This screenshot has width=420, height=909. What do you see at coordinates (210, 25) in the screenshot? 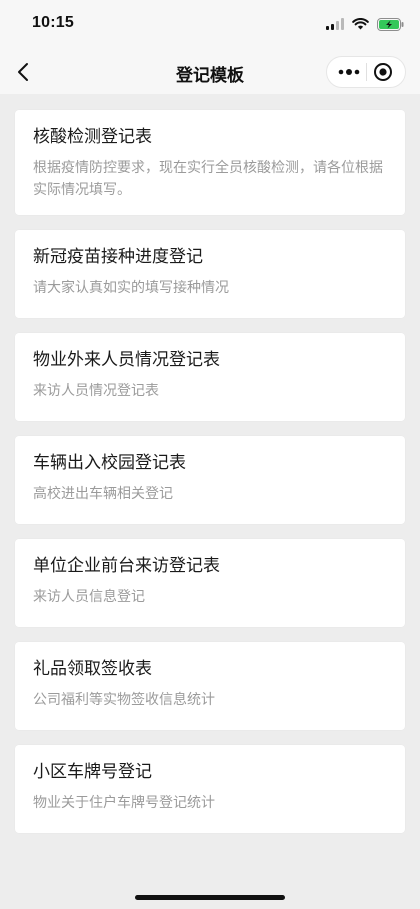
I see `status-bar: 10:15` at bounding box center [210, 25].